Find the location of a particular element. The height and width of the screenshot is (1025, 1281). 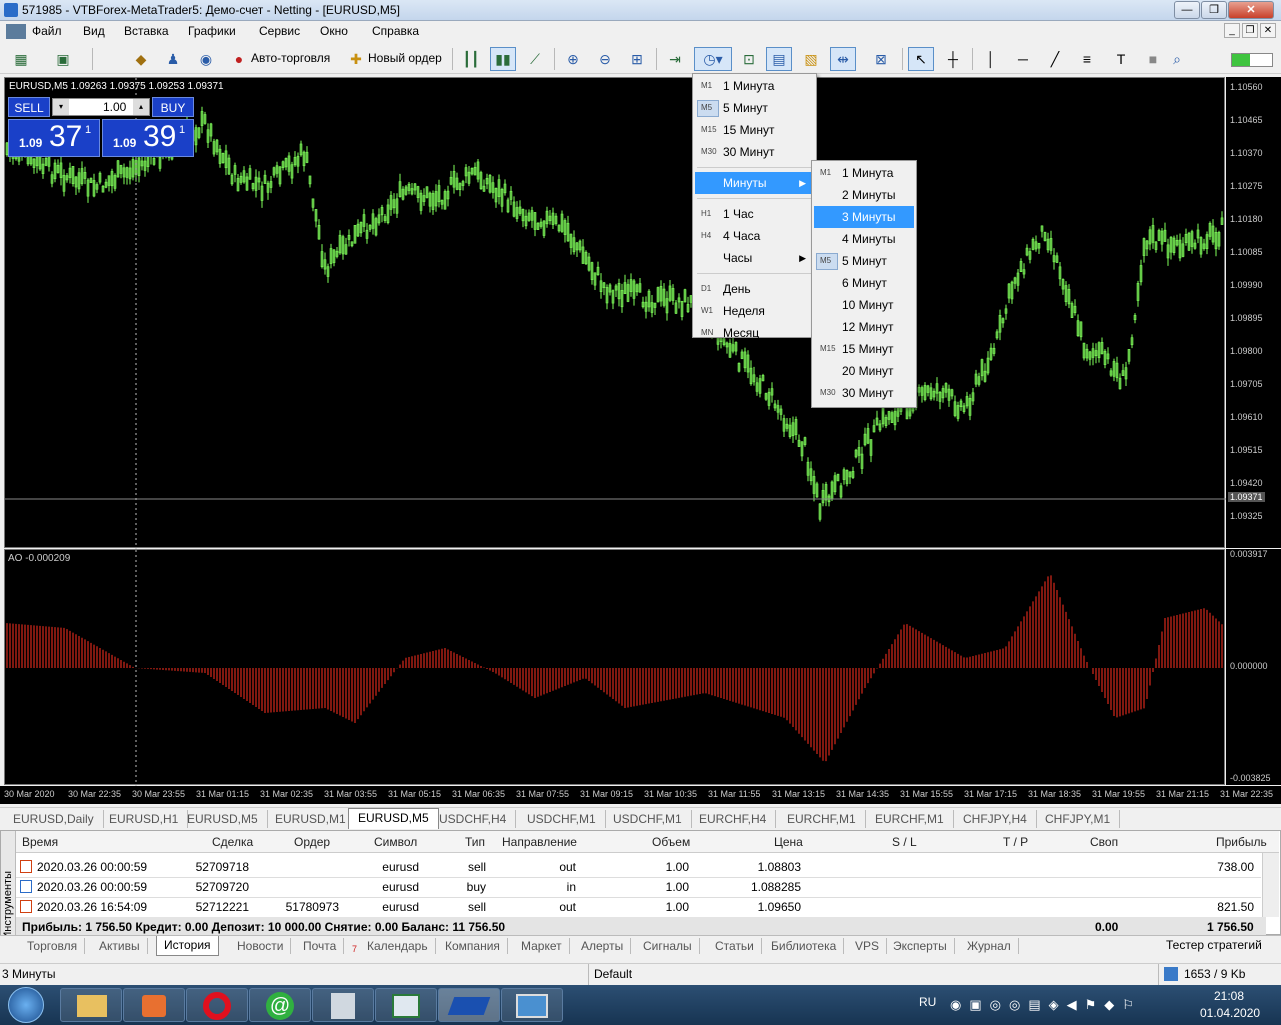

volume-input: ▾ 1.00 ▴ is located at coordinates (101, 107).